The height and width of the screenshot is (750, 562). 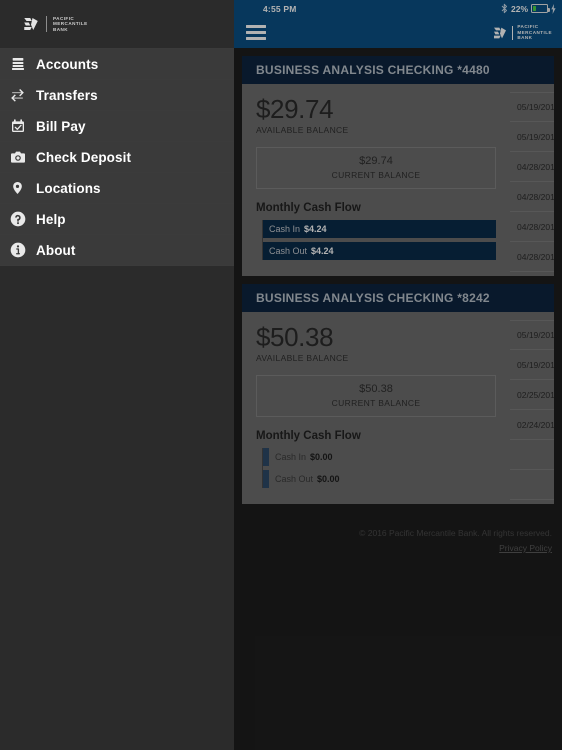 What do you see at coordinates (398, 32) in the screenshot?
I see `app-bar: Pacific Mercantile Bank` at bounding box center [398, 32].